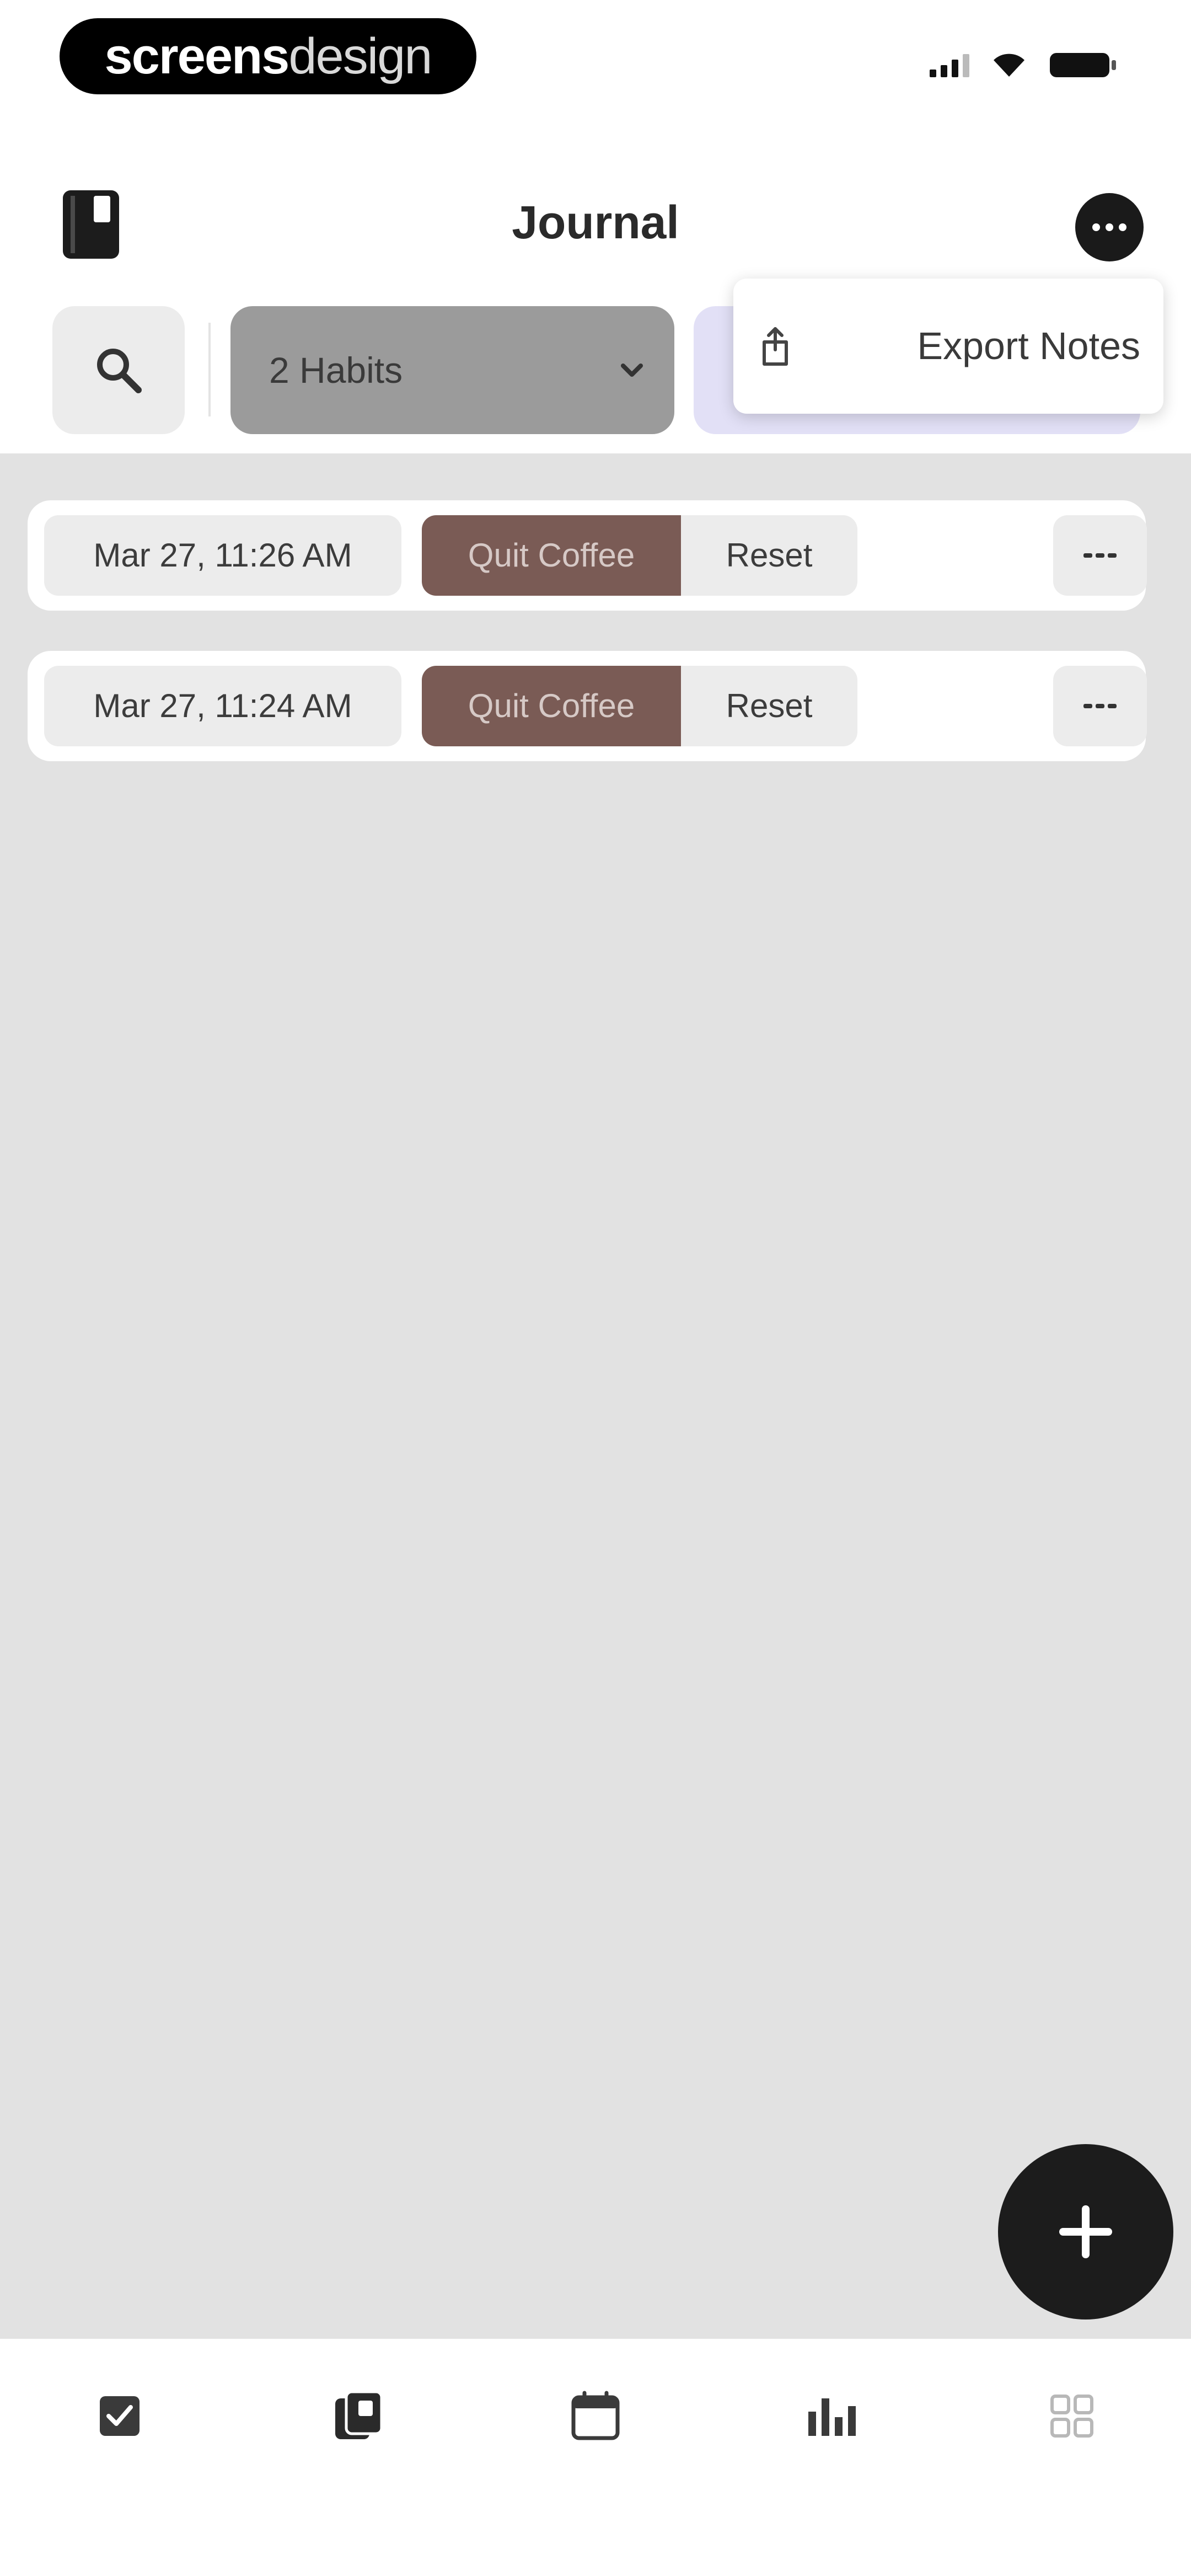 This screenshot has height=2576, width=1191. I want to click on export-notes-item: Export Notes, so click(1028, 346).